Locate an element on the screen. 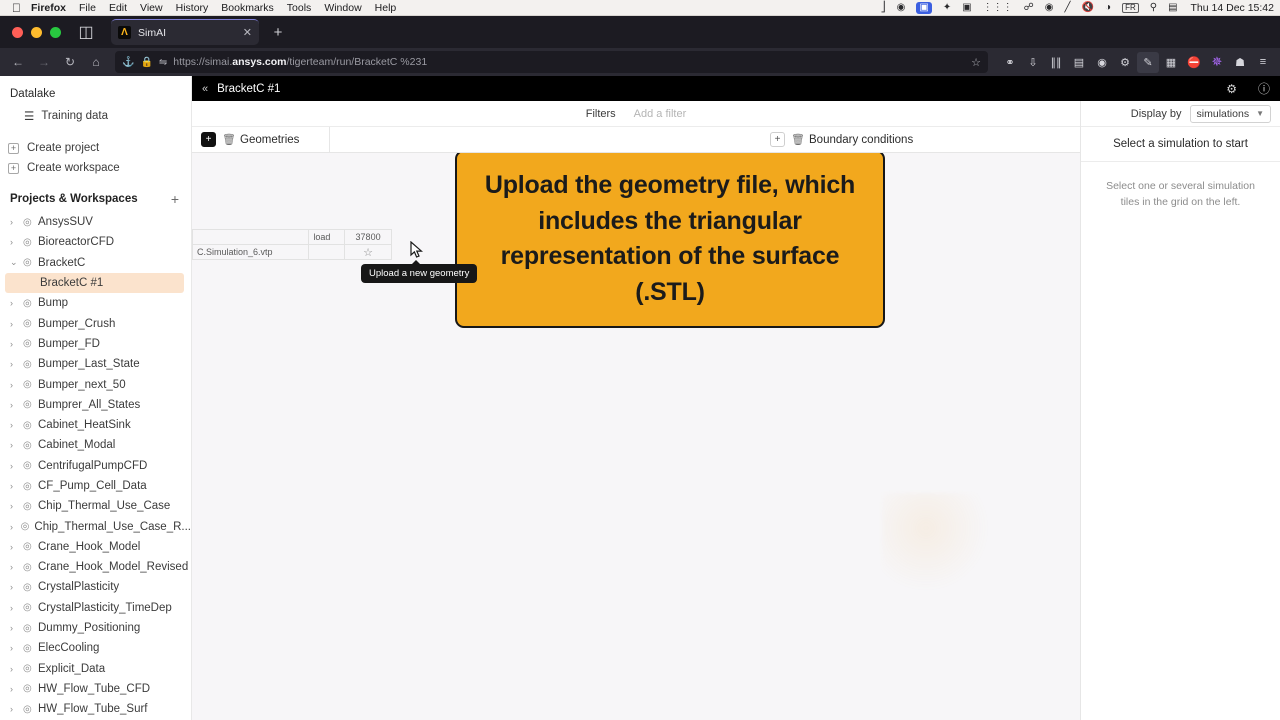  volume-mute-icon: 🔇 is located at coordinates (1088, 7).